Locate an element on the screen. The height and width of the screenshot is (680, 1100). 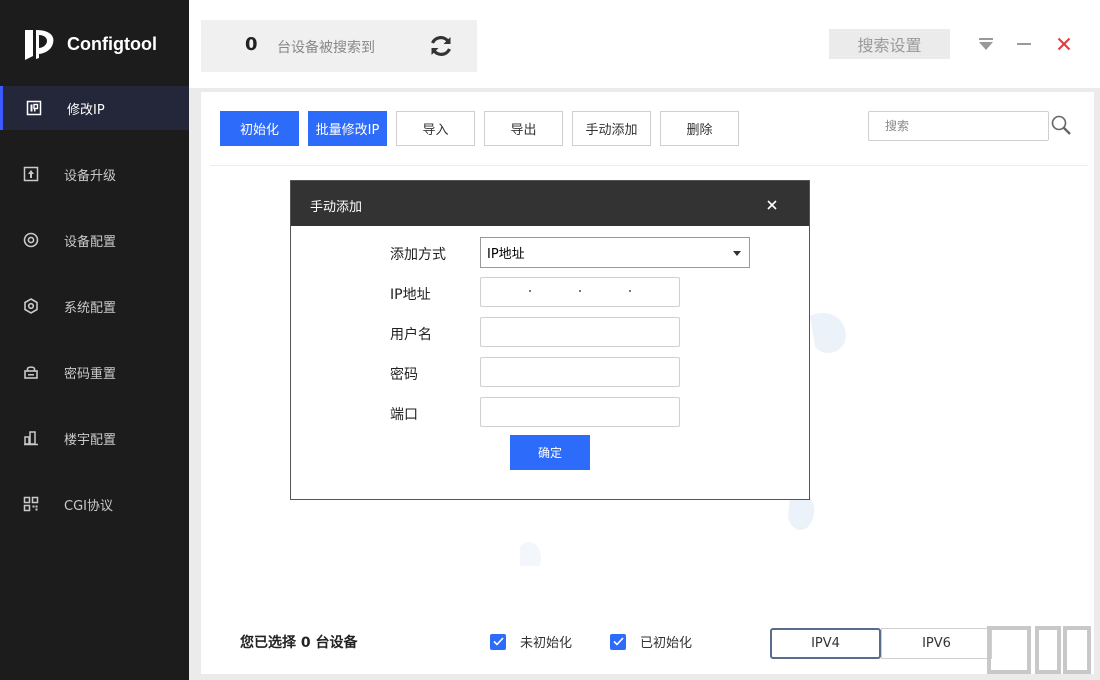
ipv4-tab: IPV4 is located at coordinates (825, 643).